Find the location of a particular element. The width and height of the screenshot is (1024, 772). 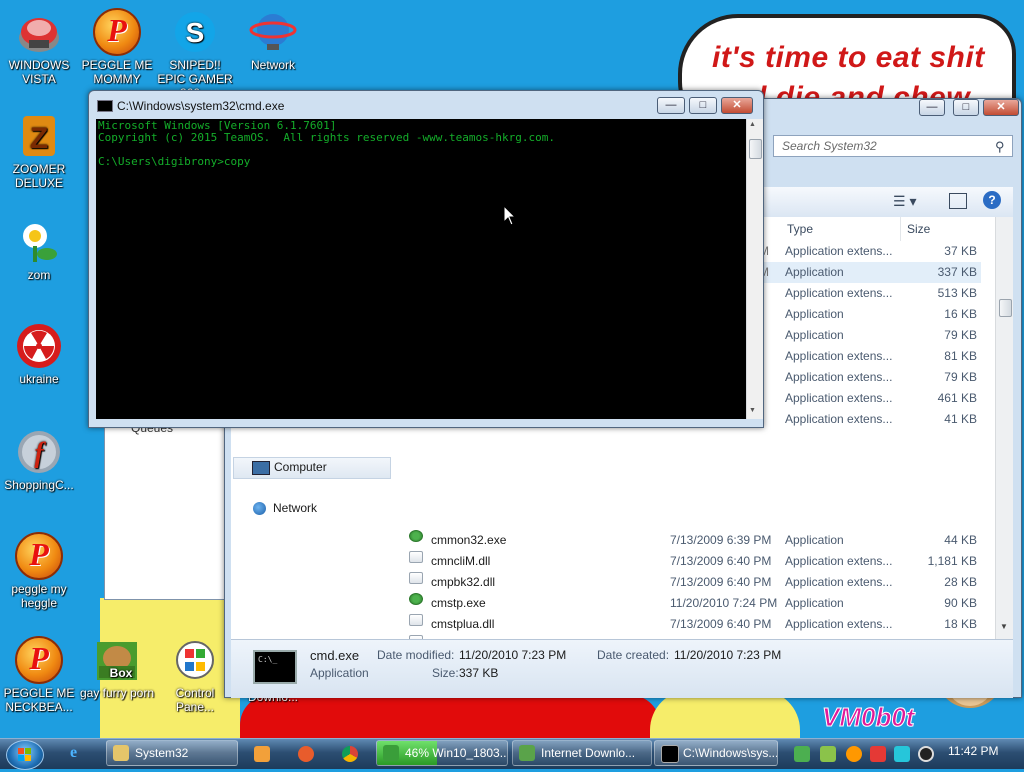

nav-item-network: Network is located at coordinates (311, 509).